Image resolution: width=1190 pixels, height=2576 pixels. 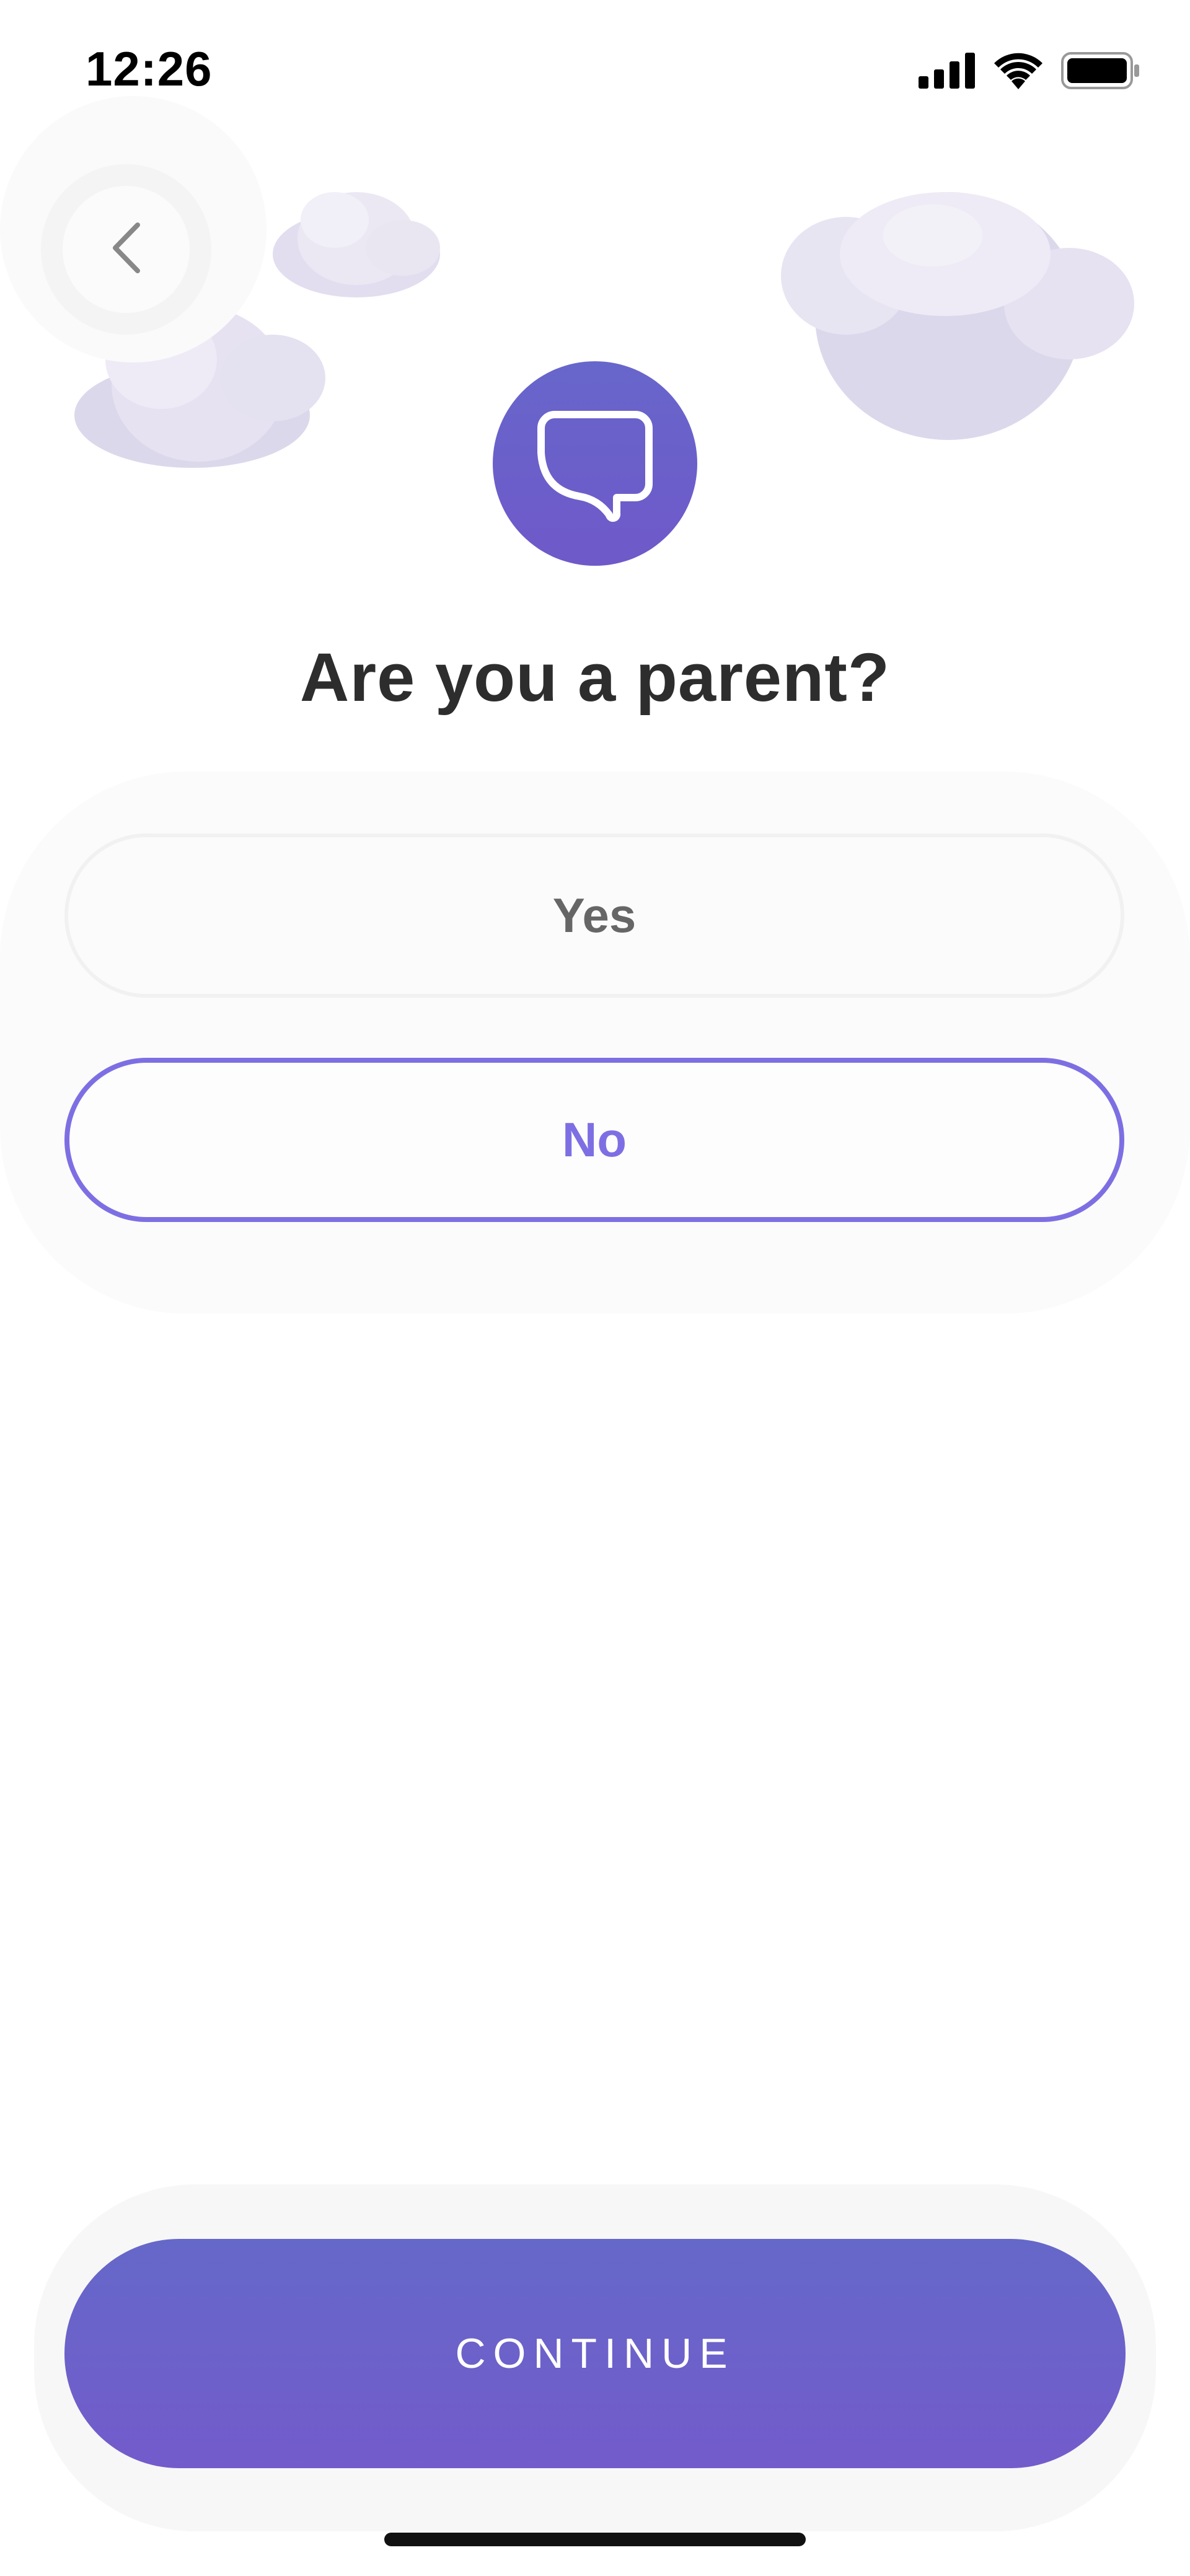 I want to click on app-logo, so click(x=595, y=464).